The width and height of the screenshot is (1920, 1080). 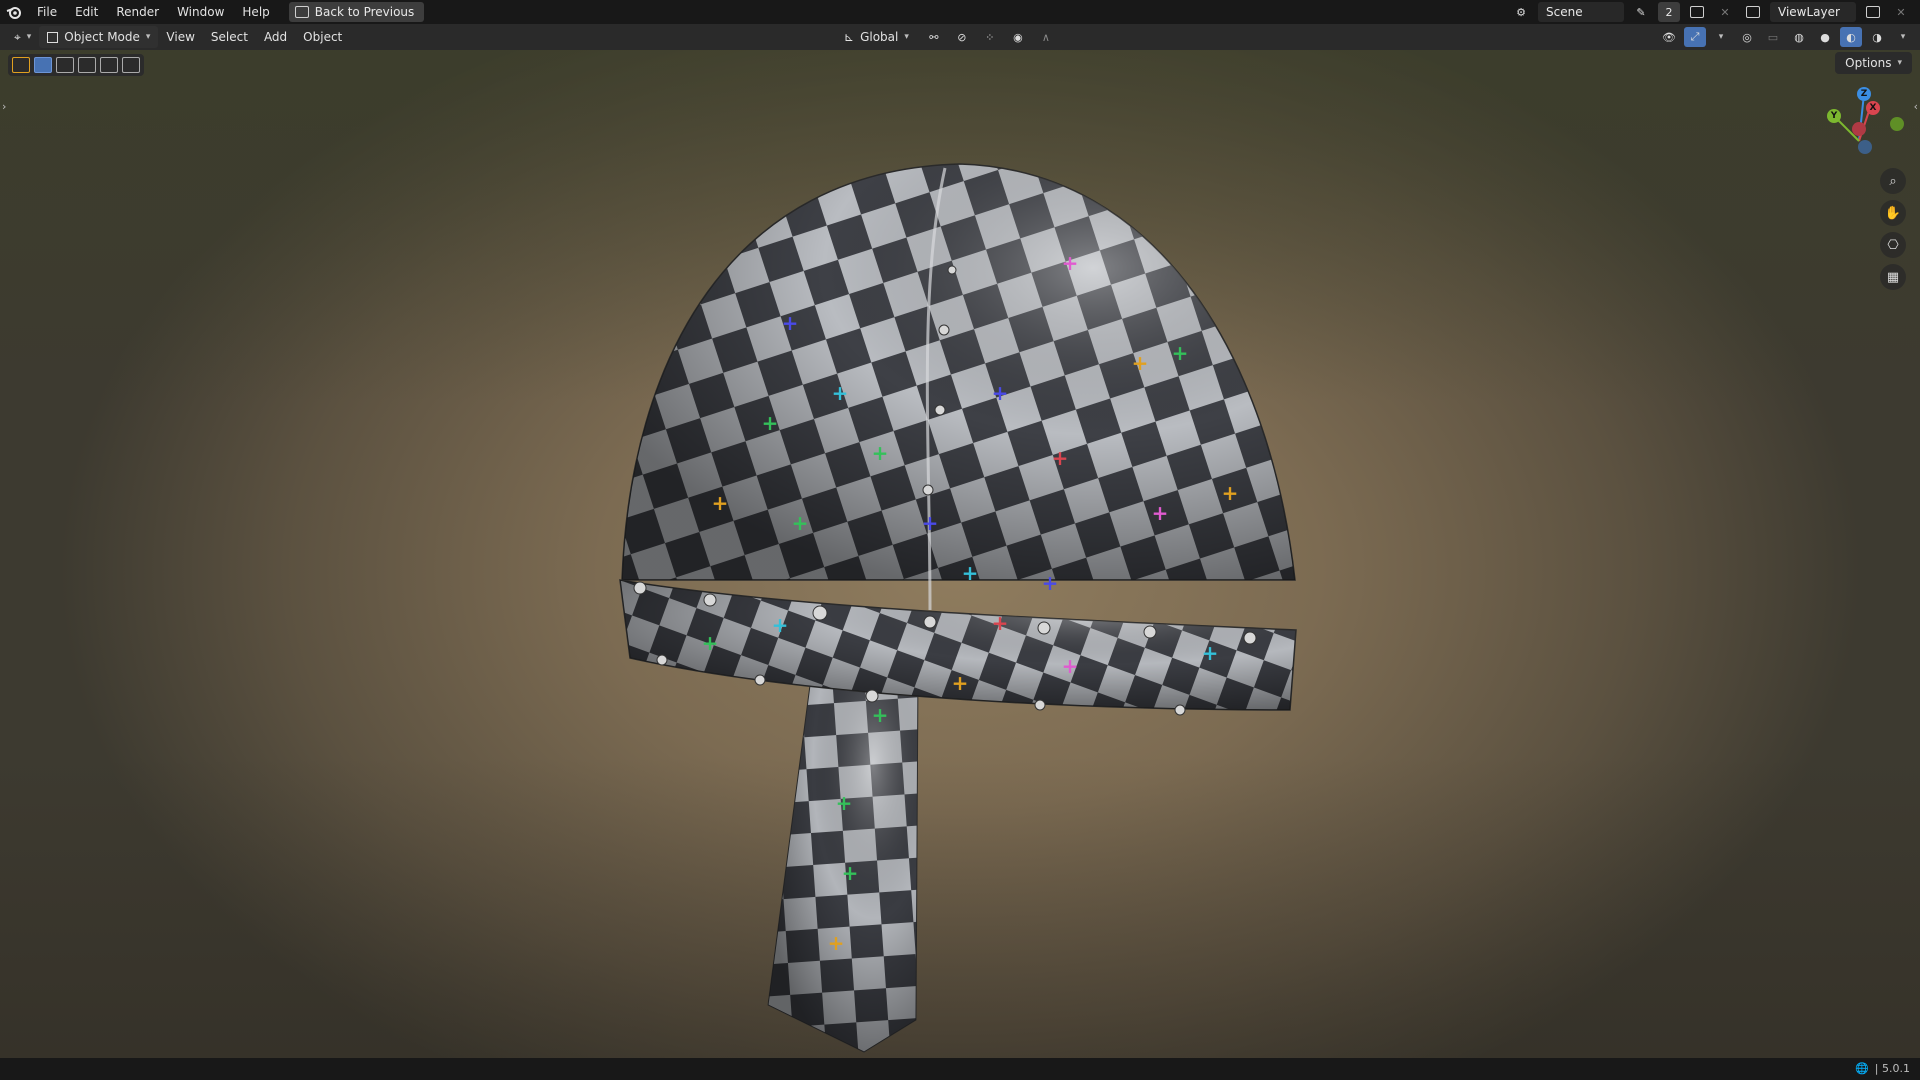 What do you see at coordinates (86, 12) in the screenshot?
I see `menu-edit: Edit` at bounding box center [86, 12].